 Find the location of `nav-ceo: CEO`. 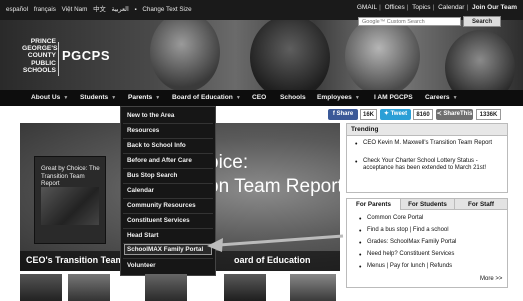

nav-ceo: CEO is located at coordinates (259, 97).